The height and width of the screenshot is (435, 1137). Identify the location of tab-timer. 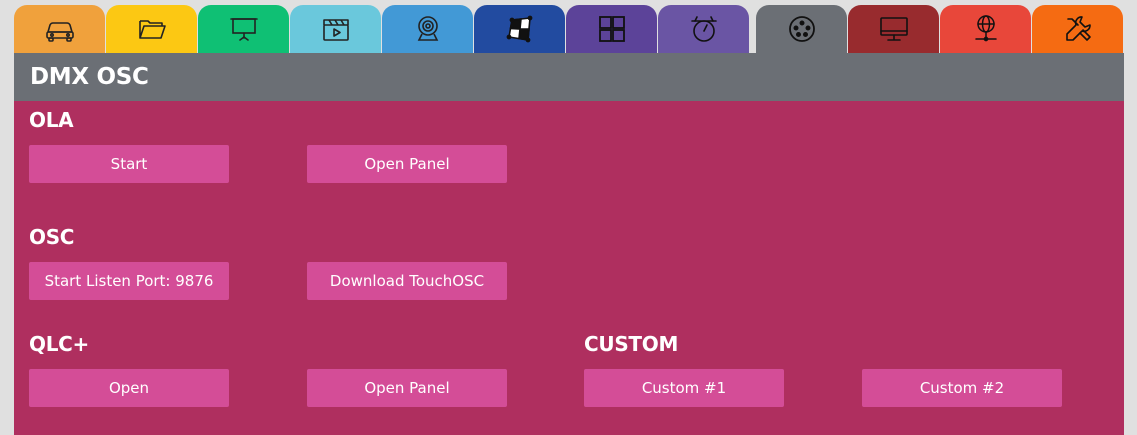
(703, 29).